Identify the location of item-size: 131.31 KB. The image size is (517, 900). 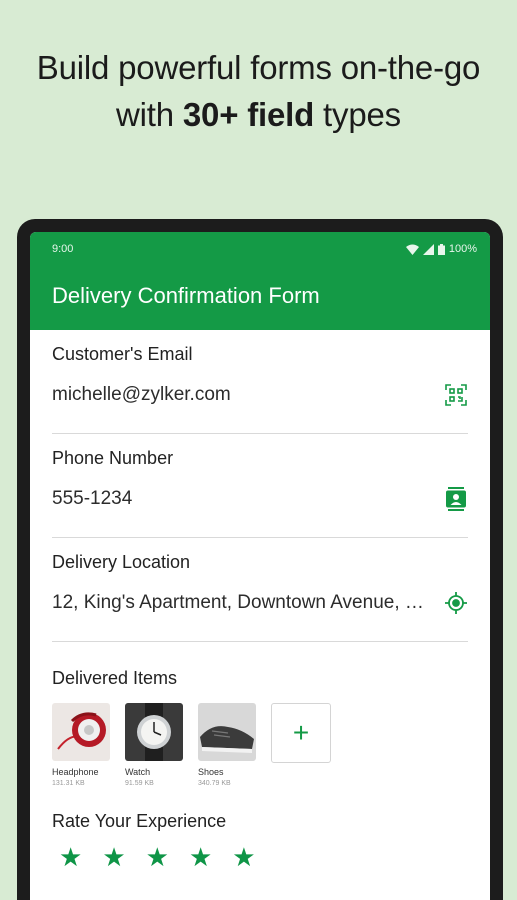
(68, 783).